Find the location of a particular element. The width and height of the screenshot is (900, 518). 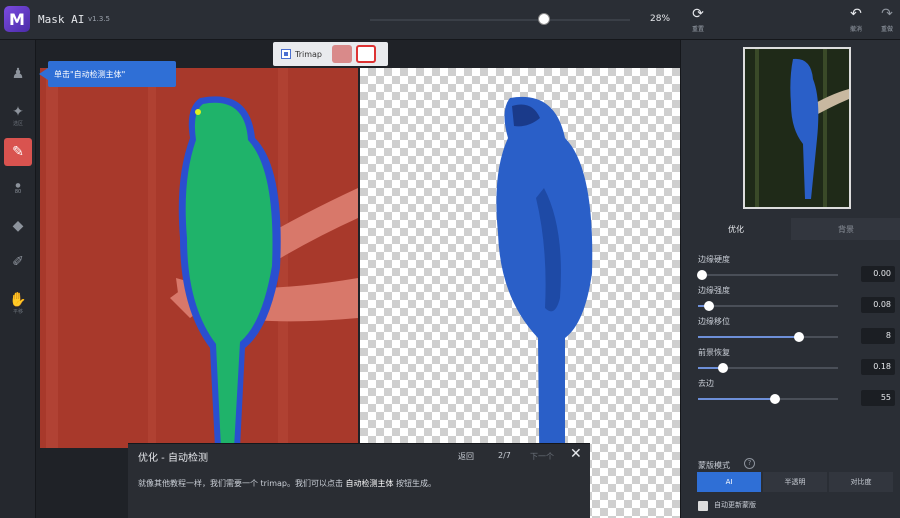

trimap-checkbox is located at coordinates (286, 54).